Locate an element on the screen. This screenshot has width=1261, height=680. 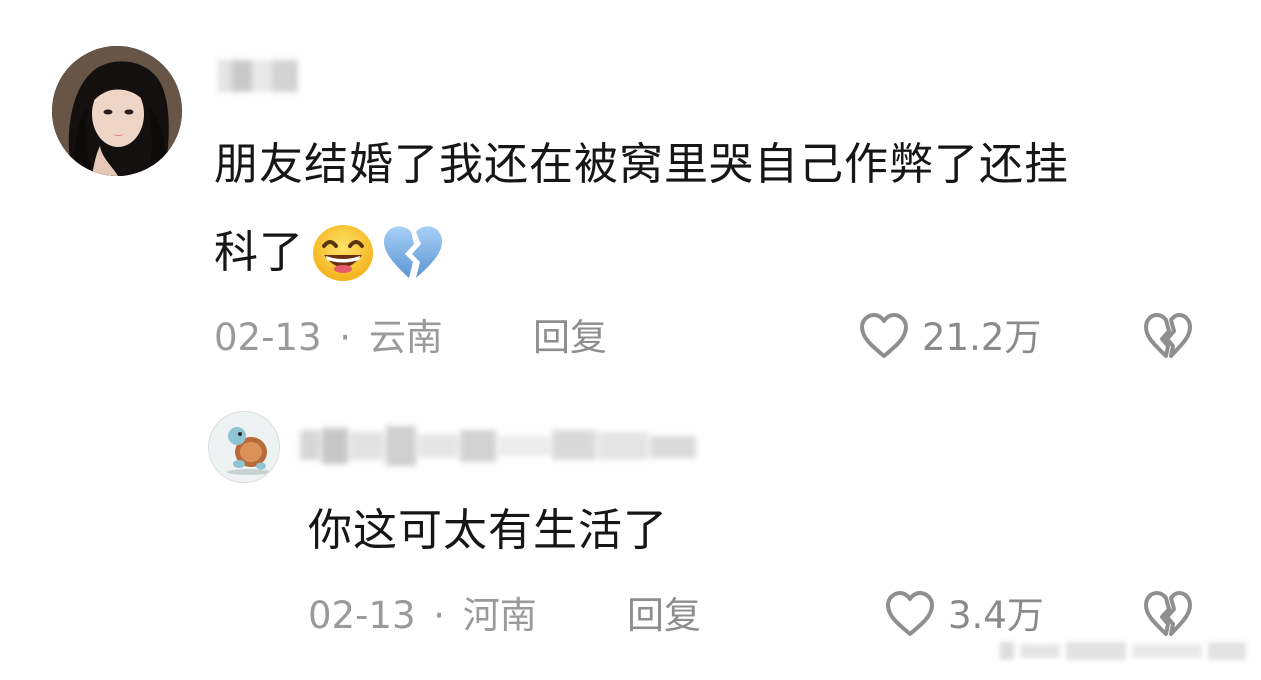
grinning-squinting-face-icon is located at coordinates (343, 253).